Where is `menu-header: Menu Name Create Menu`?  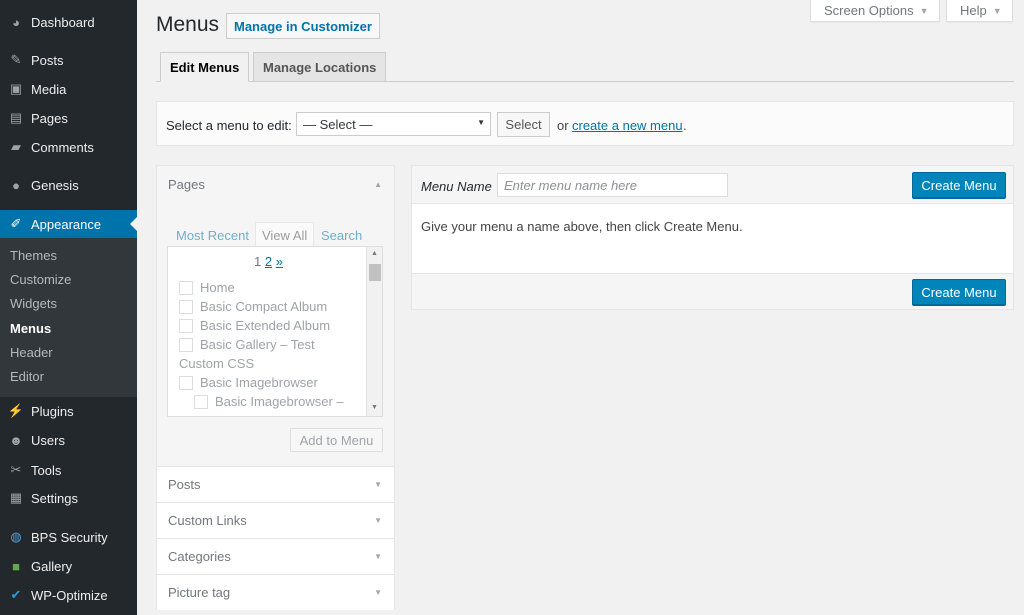
menu-header: Menu Name Create Menu is located at coordinates (712, 185).